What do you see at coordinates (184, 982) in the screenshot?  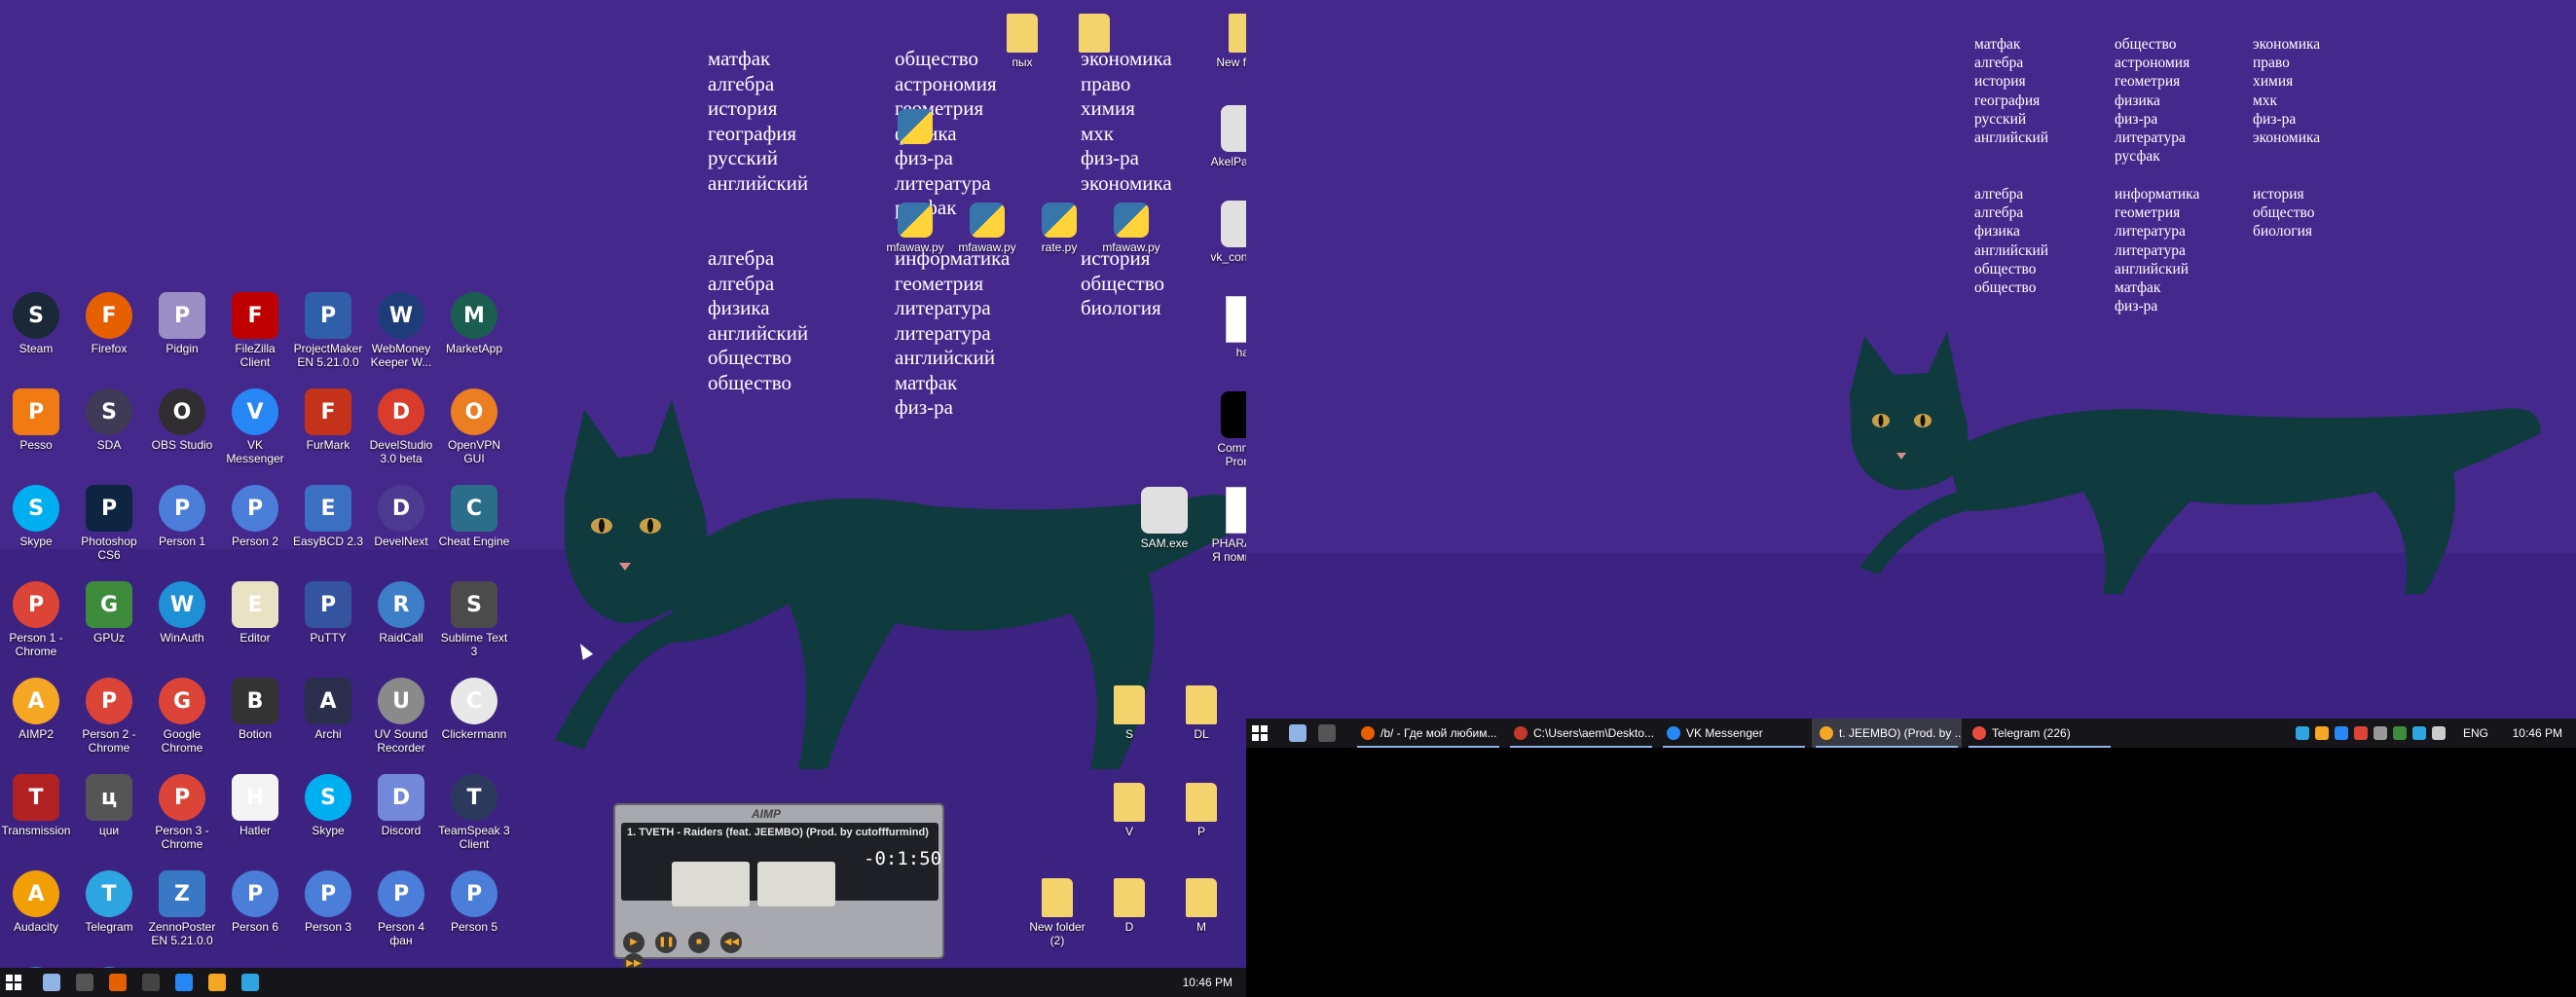 I see `vk-icon` at bounding box center [184, 982].